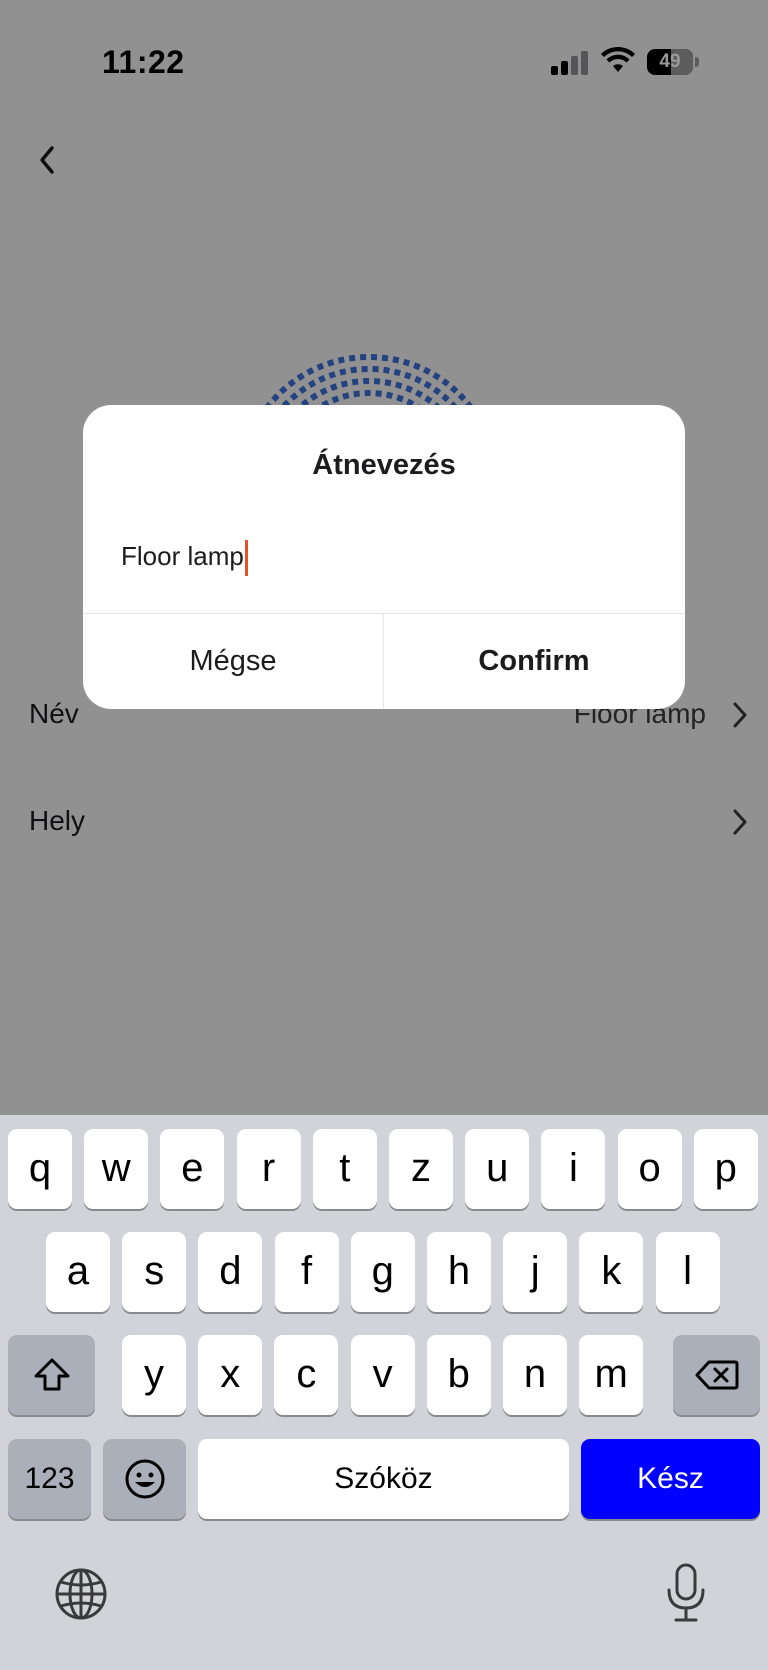 The image size is (768, 1670). What do you see at coordinates (649, 1169) in the screenshot?
I see `key-o: o` at bounding box center [649, 1169].